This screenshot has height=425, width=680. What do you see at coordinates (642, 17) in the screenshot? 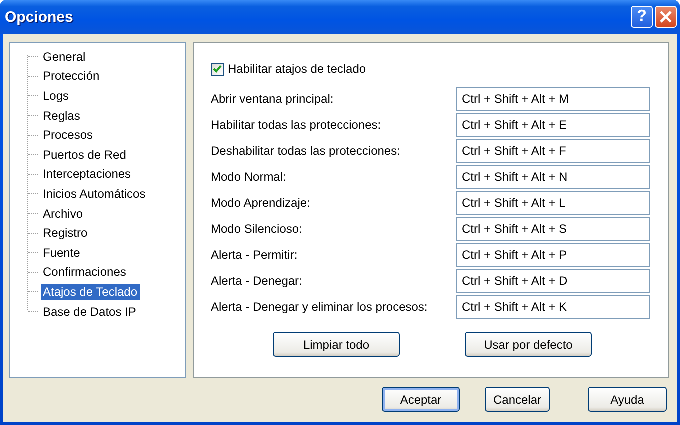
I see `help-button: ?` at bounding box center [642, 17].